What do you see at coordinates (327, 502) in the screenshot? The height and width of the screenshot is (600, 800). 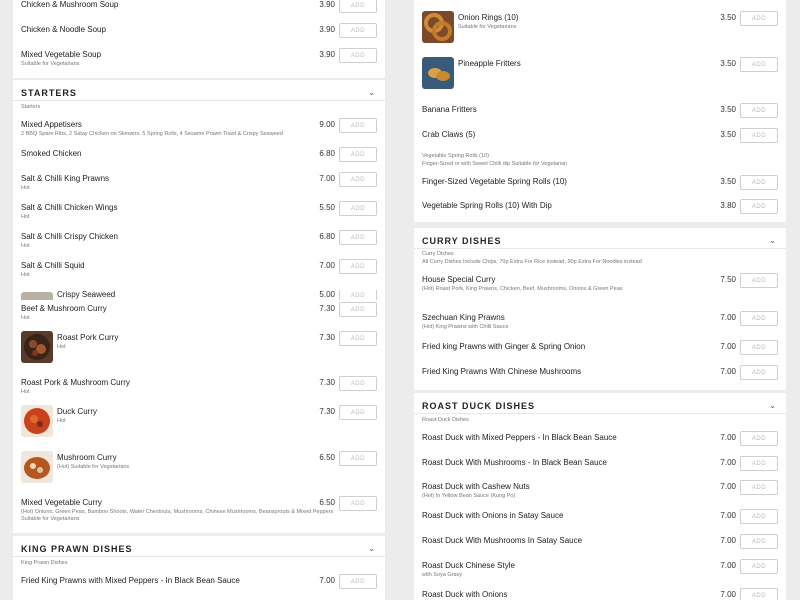 I see `item-price: 6.50` at bounding box center [327, 502].